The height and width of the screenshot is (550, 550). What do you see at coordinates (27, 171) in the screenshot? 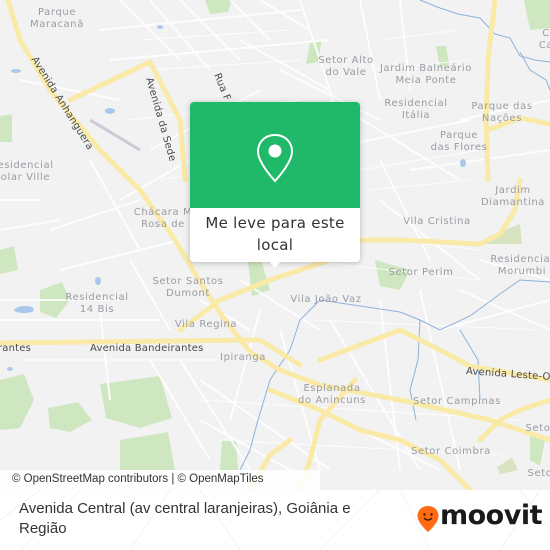
I see `neighborhood-label: ResidencialSolar Ville` at bounding box center [27, 171].